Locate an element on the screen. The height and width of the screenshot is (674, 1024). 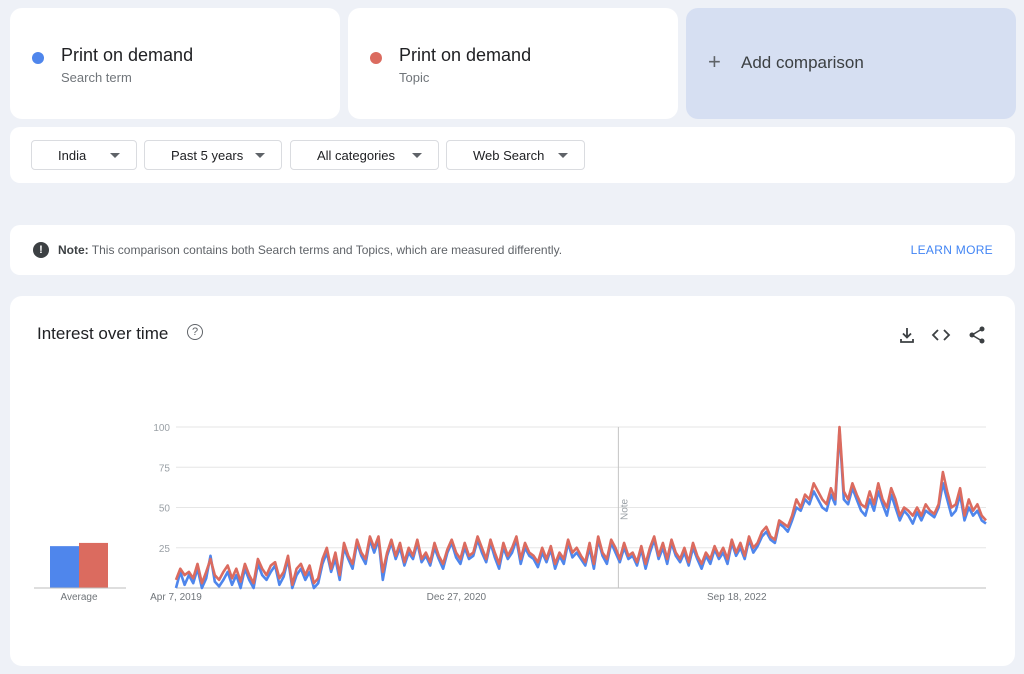
add-comparison-button: + Add comparison is located at coordinates (851, 63).